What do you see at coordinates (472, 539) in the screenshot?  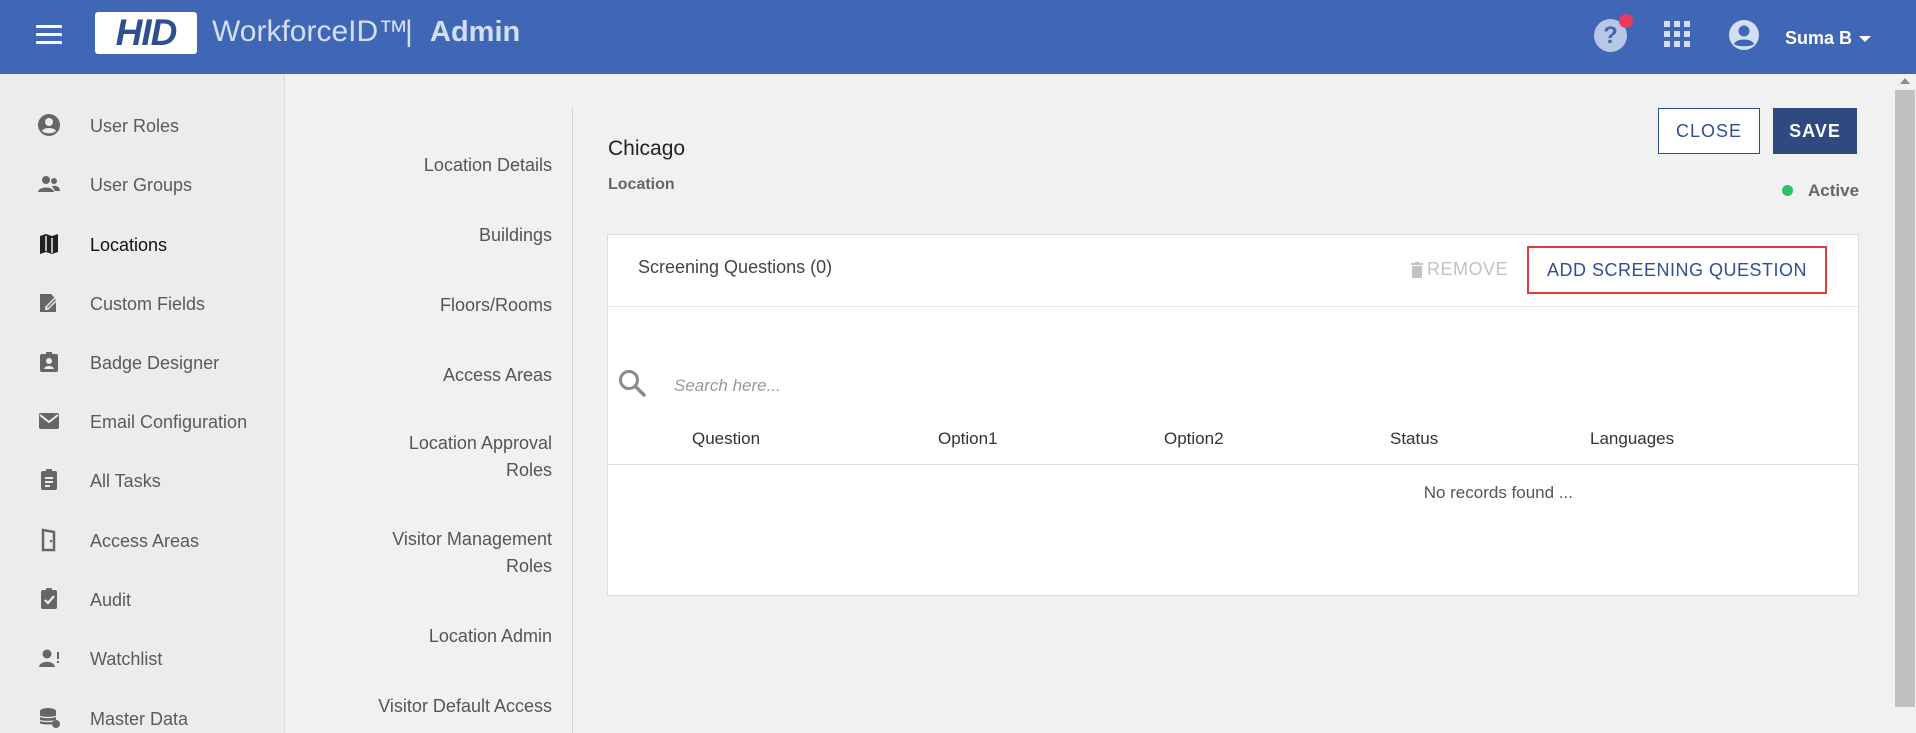 I see `subnav-item-label: Visitor Management` at bounding box center [472, 539].